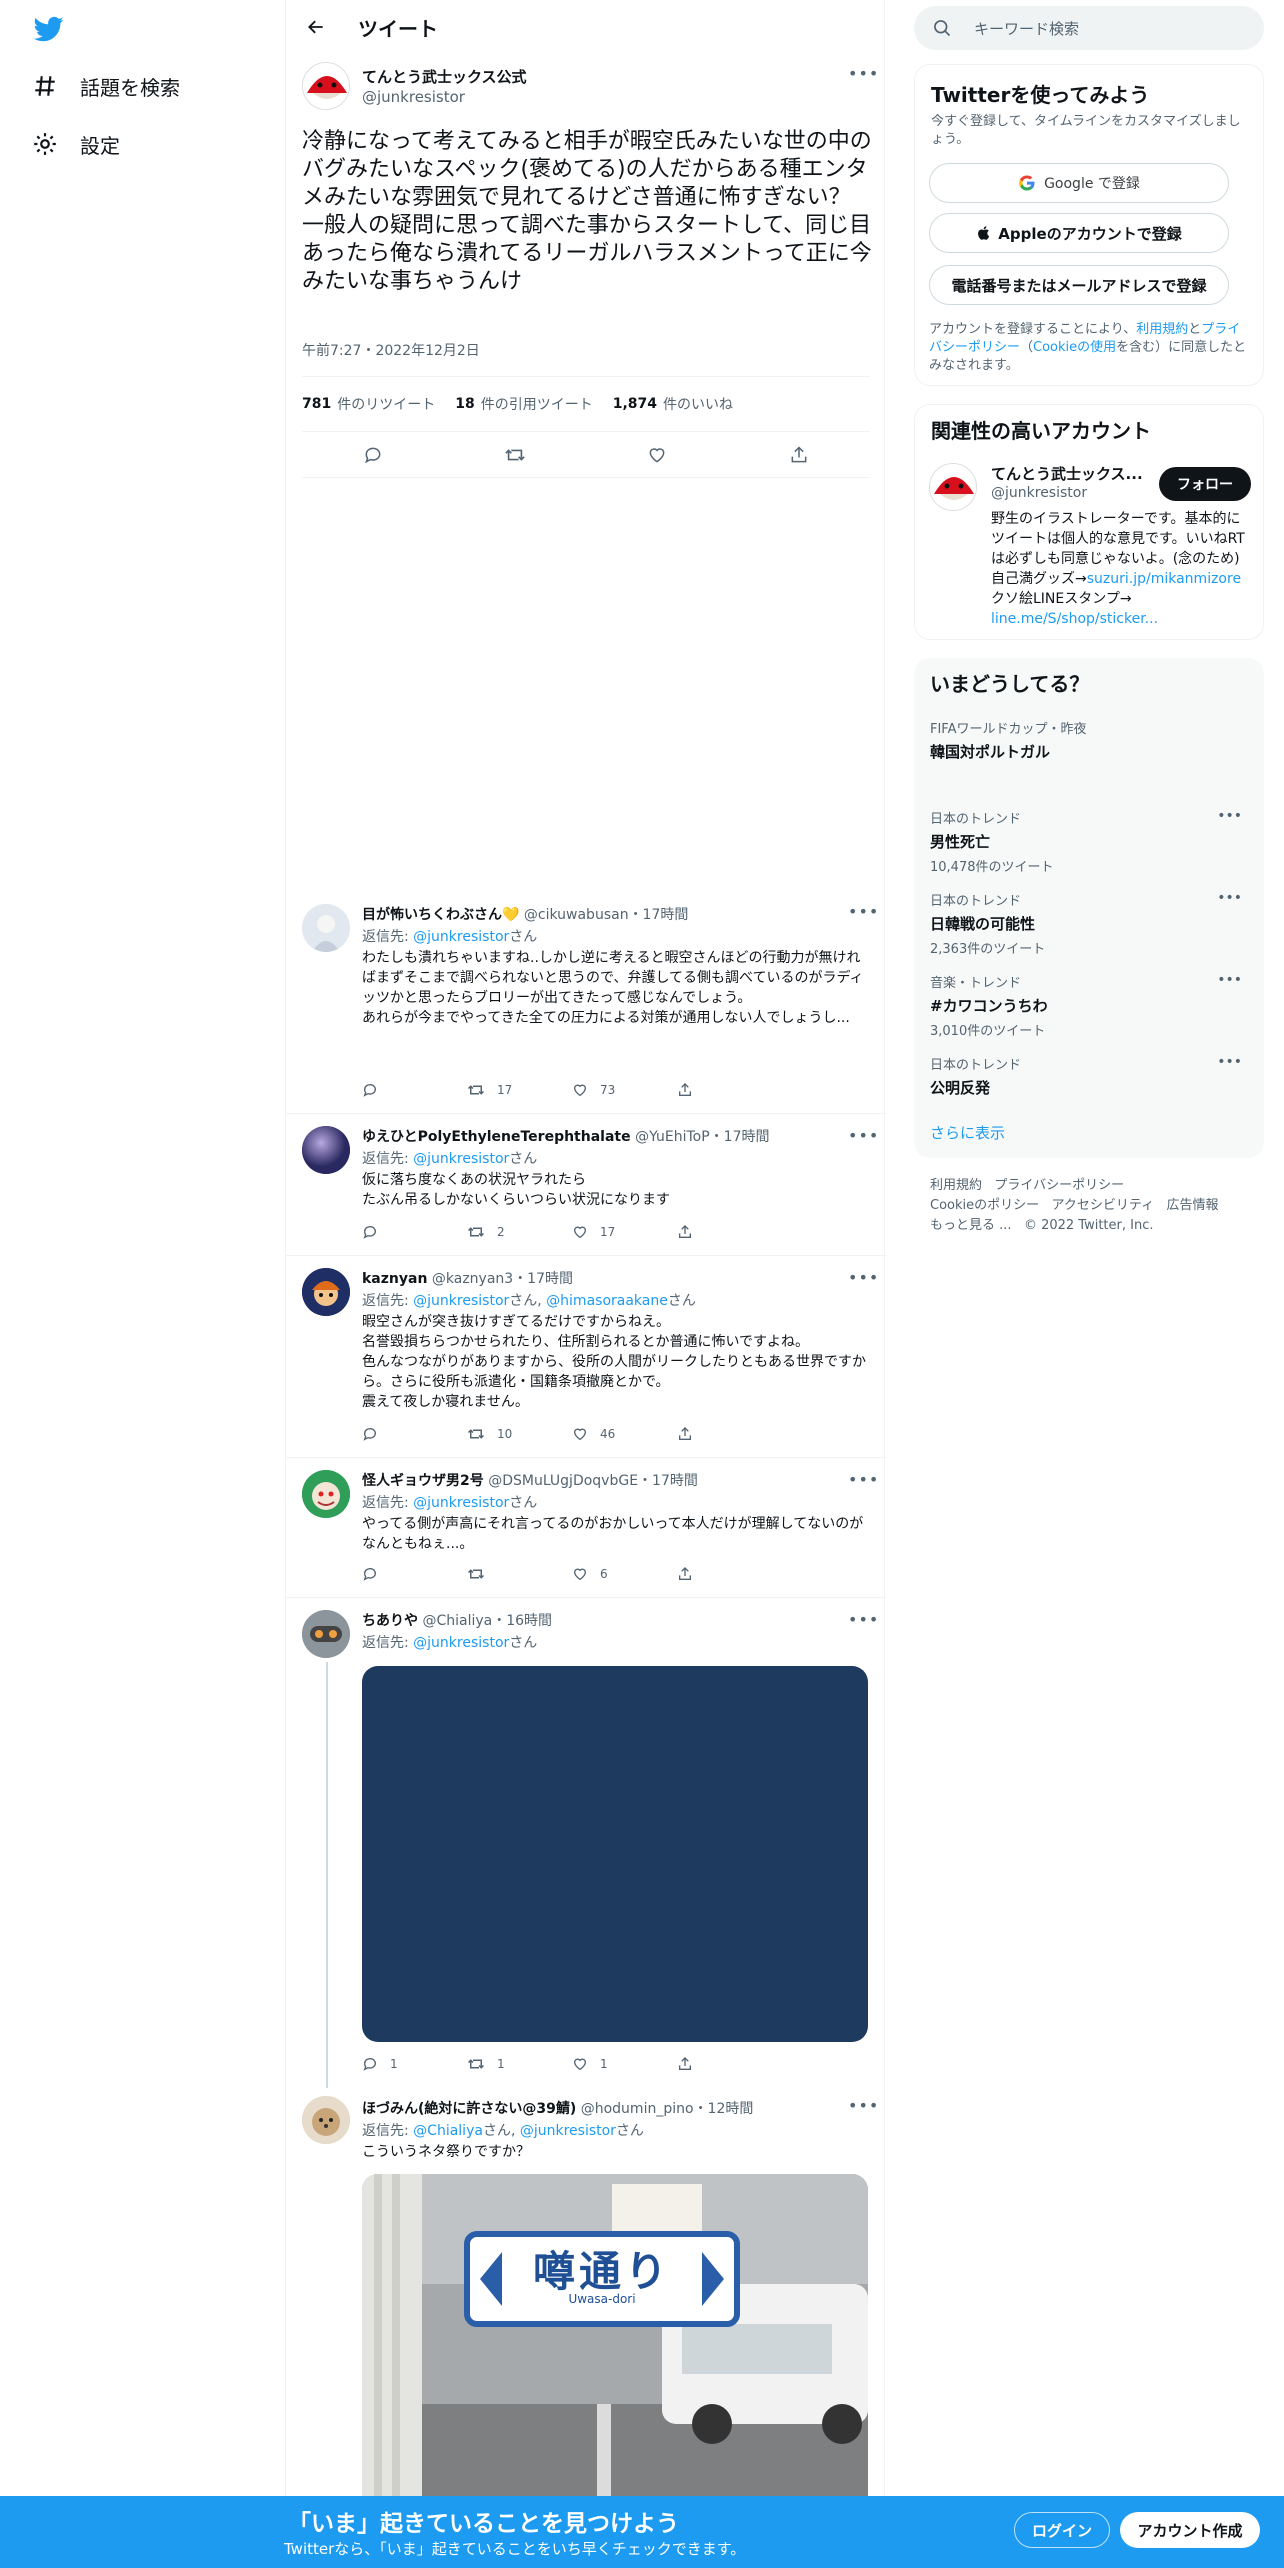  Describe the element at coordinates (657, 455) in the screenshot. I see `heart-icon` at that location.